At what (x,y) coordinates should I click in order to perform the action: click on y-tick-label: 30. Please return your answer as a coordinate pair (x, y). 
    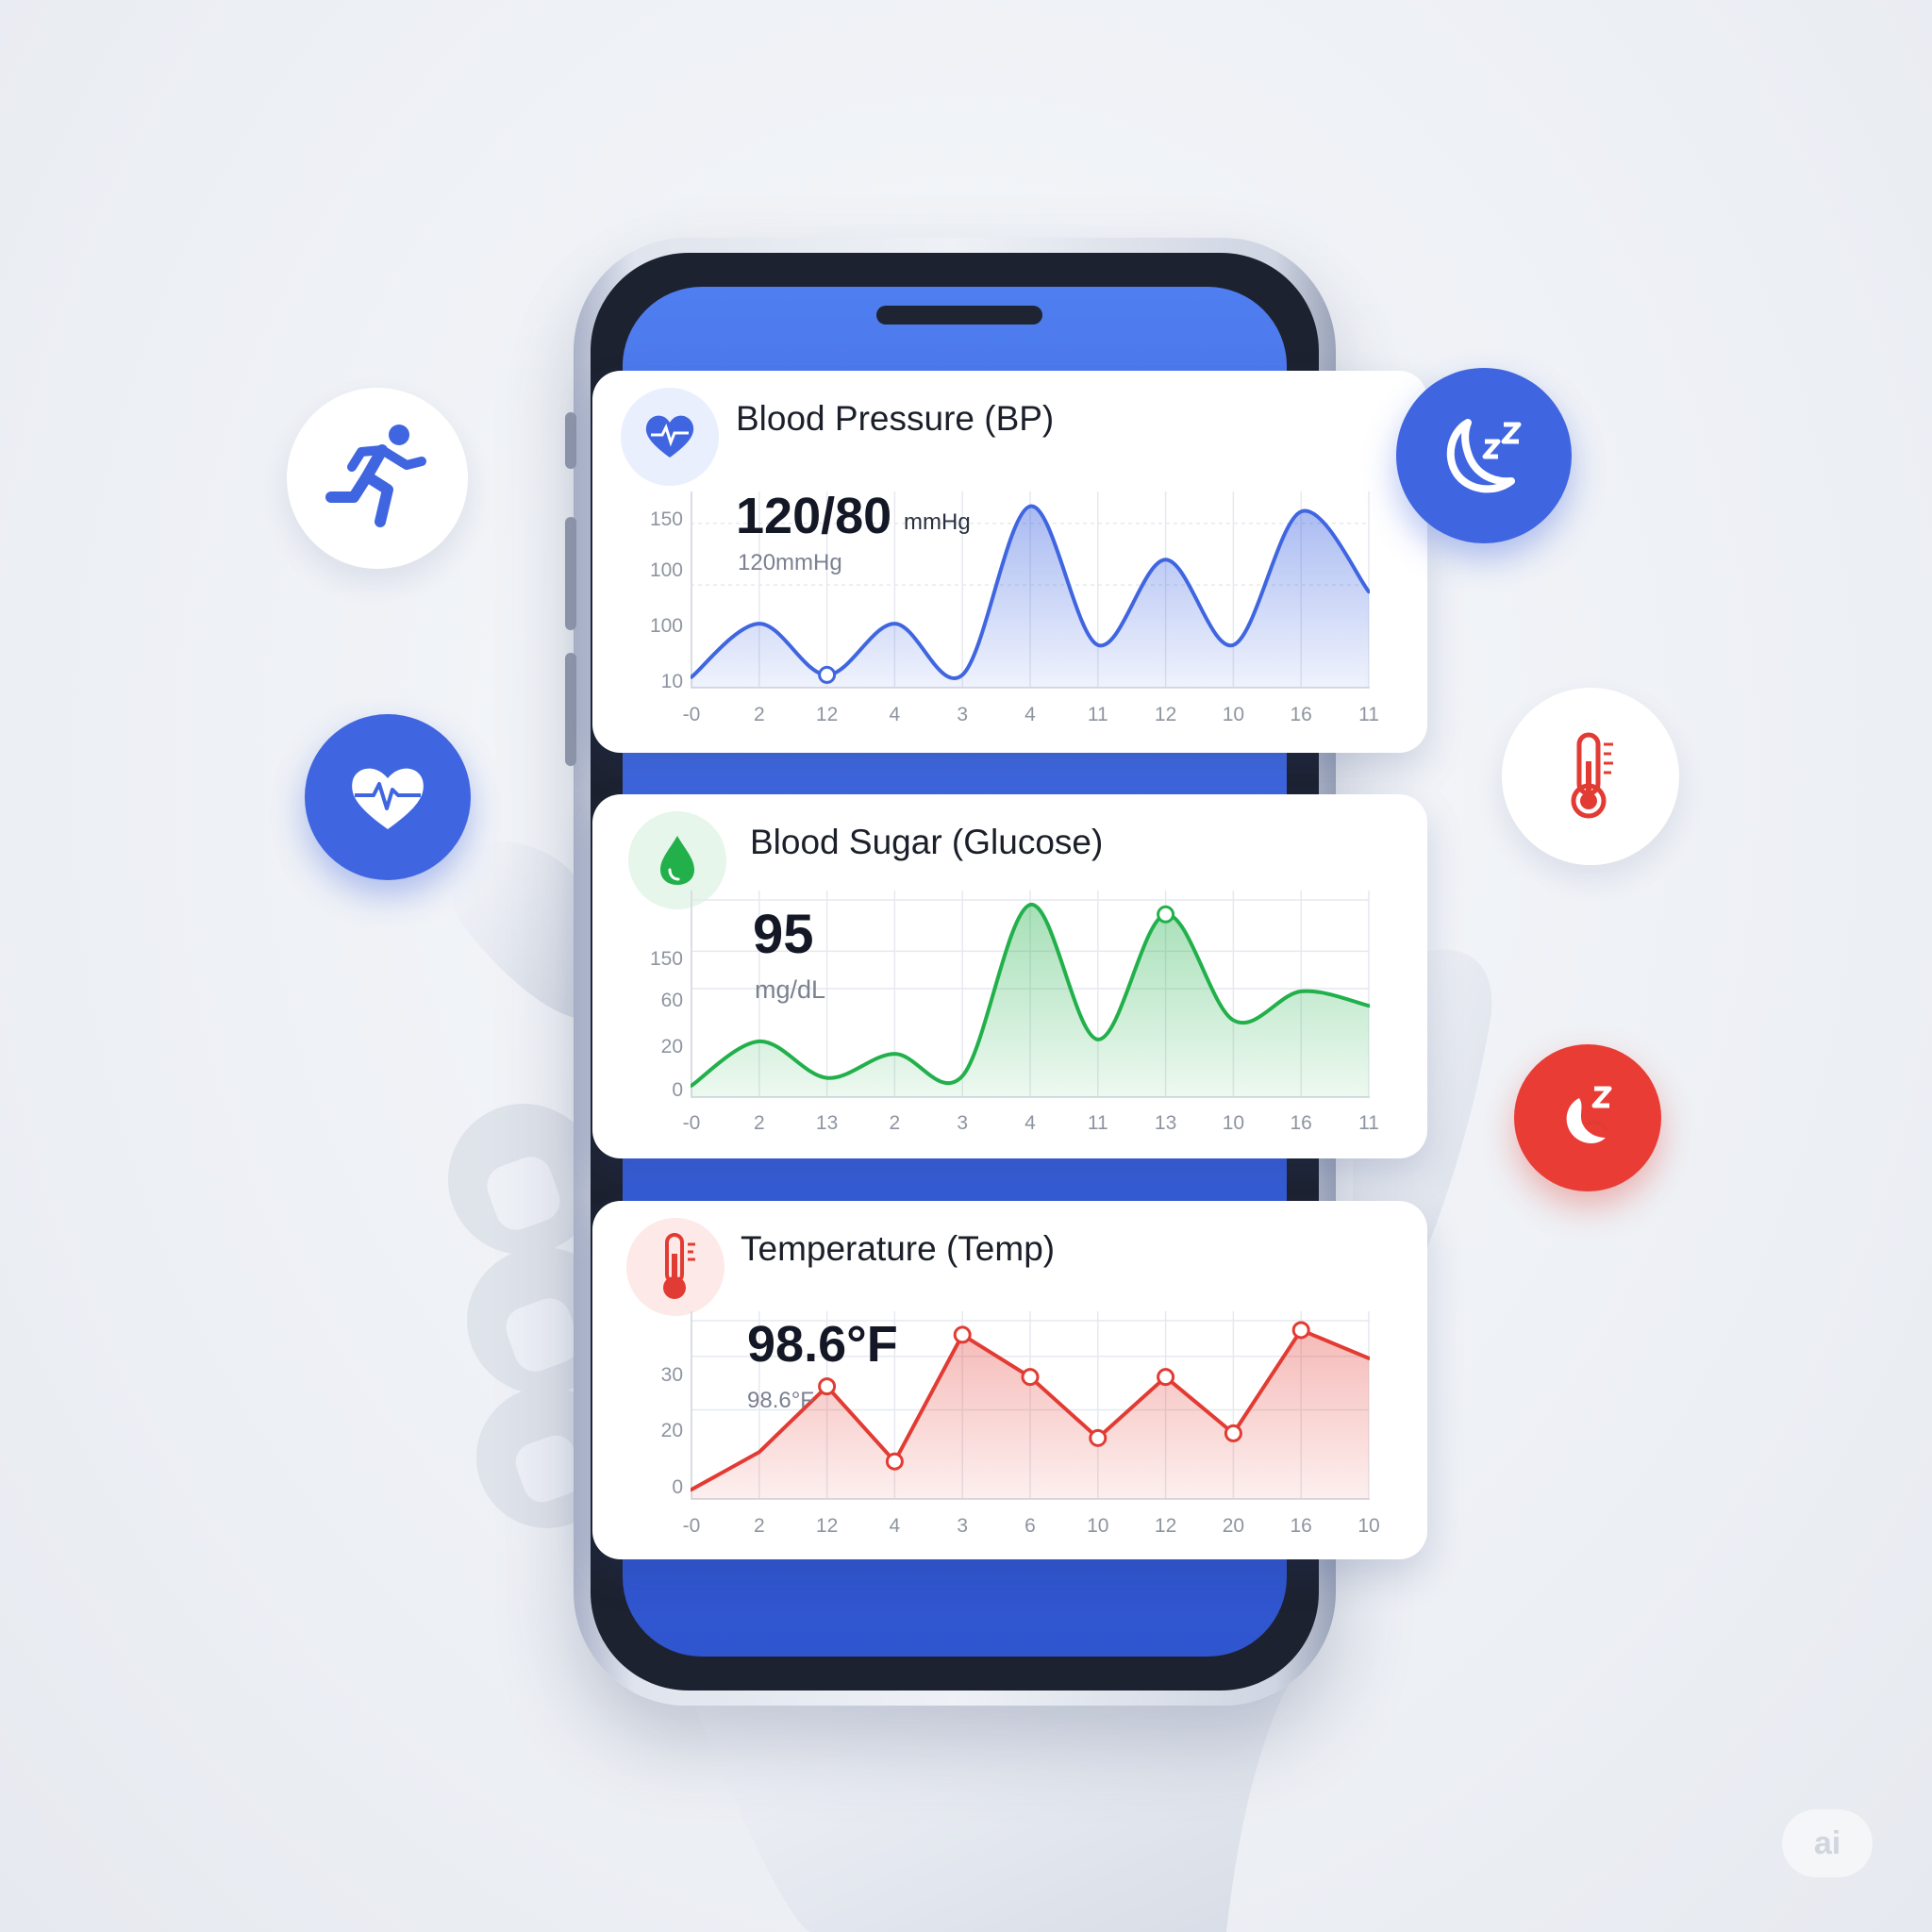
    Looking at the image, I should click on (671, 1375).